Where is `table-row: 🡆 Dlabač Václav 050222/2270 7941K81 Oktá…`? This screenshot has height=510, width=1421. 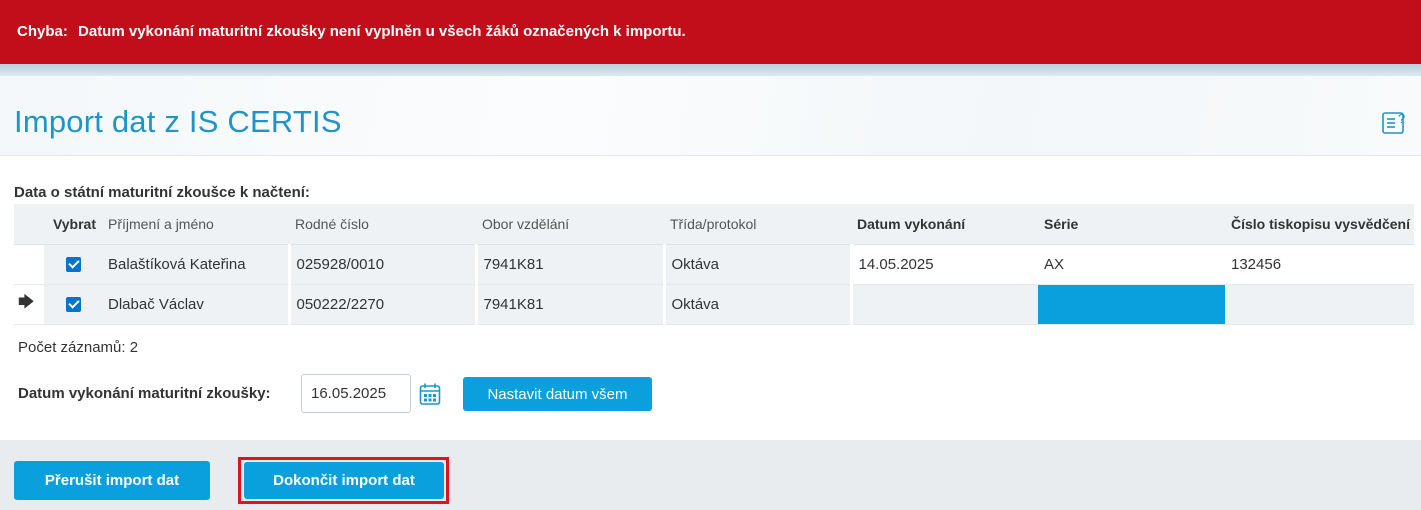 table-row: 🡆 Dlabač Václav 050222/2270 7941K81 Oktá… is located at coordinates (714, 304).